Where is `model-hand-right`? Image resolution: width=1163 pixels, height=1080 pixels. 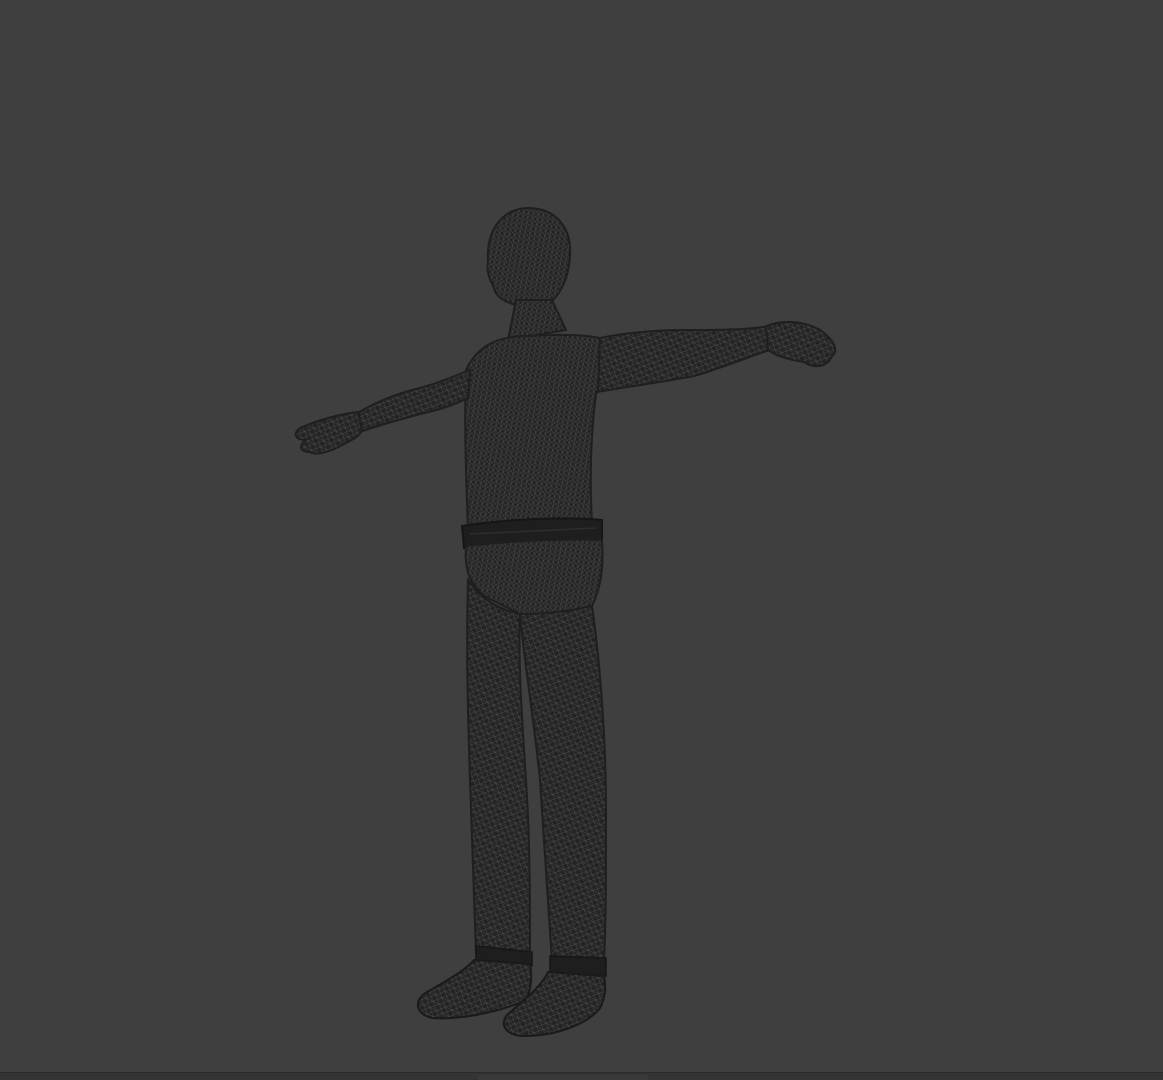
model-hand-right is located at coordinates (800, 344).